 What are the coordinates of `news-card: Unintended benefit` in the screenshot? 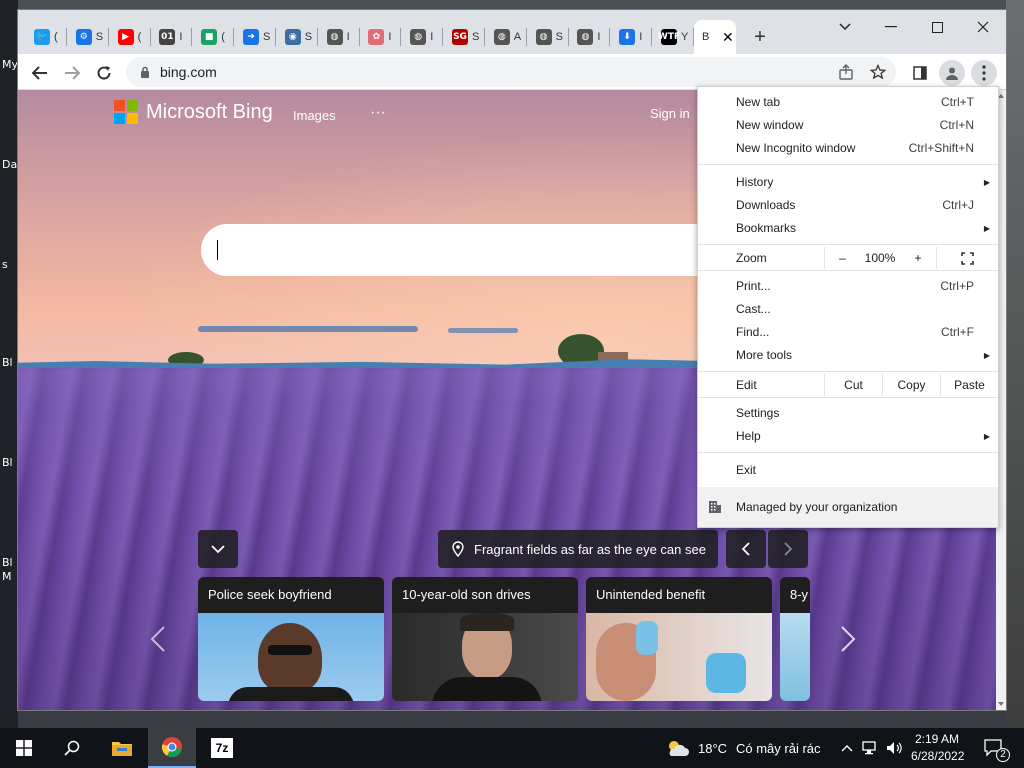 It's located at (679, 639).